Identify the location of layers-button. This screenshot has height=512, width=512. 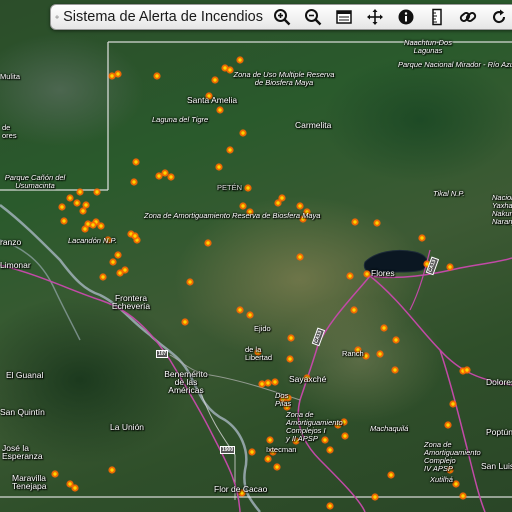
(344, 17).